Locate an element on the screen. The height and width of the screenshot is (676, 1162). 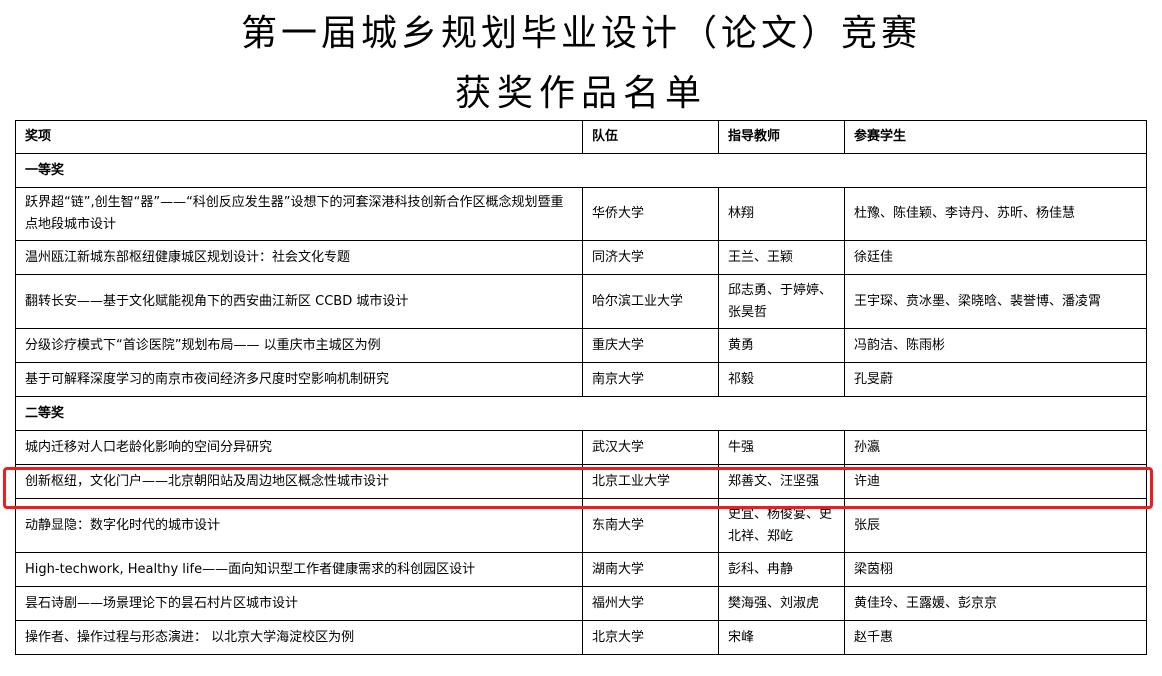
team-name: 同济大学 is located at coordinates (650, 257).